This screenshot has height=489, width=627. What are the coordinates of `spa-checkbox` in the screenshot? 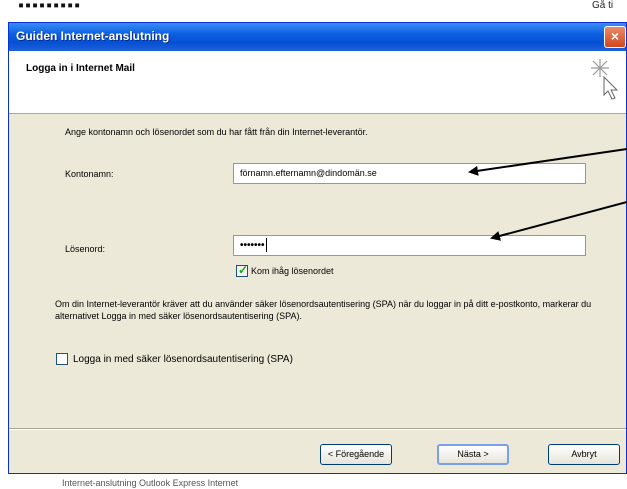 It's located at (62, 359).